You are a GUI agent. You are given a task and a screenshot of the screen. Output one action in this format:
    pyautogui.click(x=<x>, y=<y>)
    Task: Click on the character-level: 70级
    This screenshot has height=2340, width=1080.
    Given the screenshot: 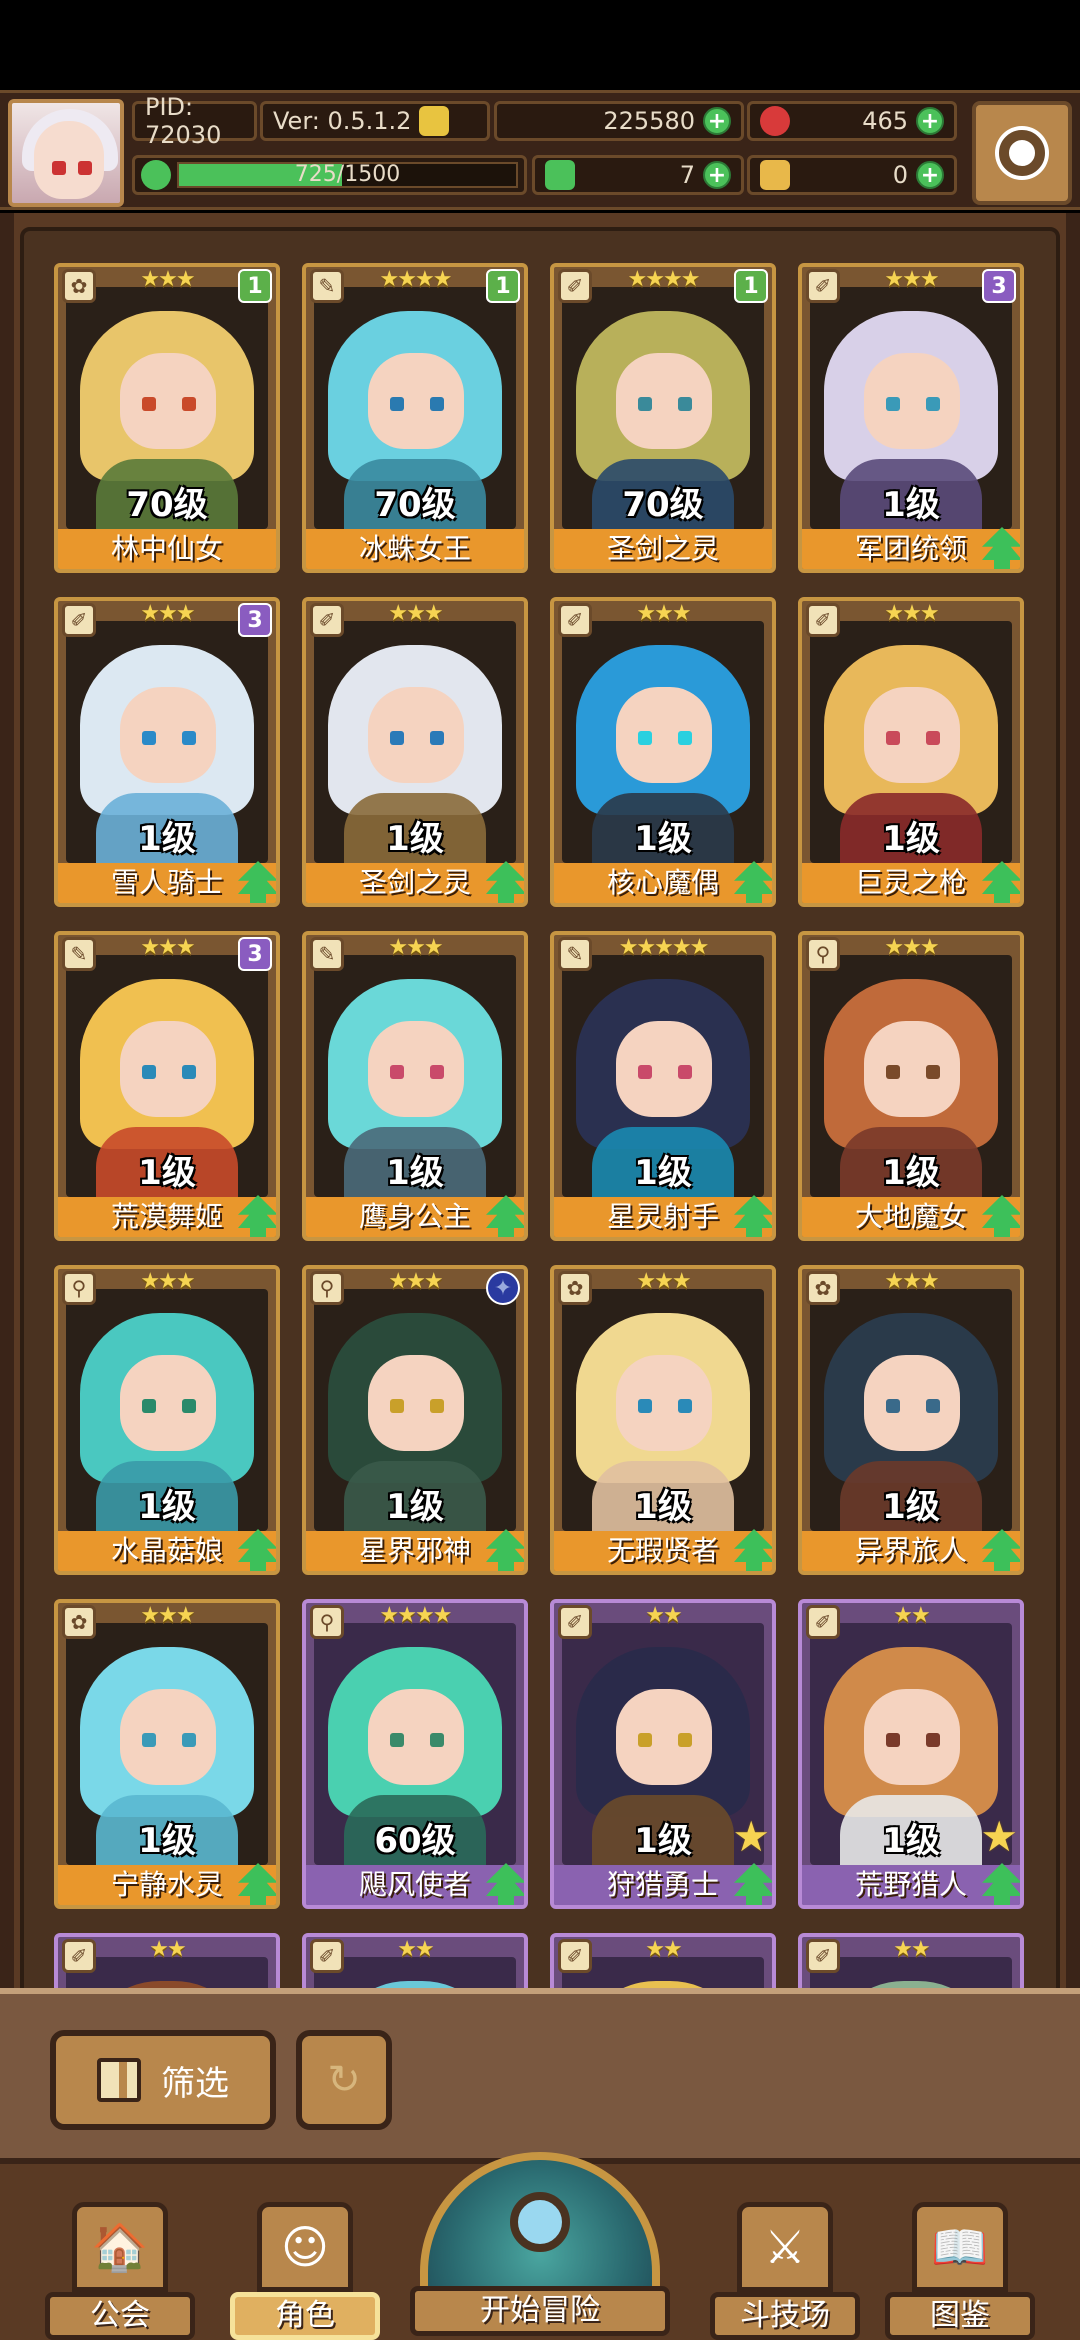 What is the action you would take?
    pyautogui.click(x=167, y=505)
    